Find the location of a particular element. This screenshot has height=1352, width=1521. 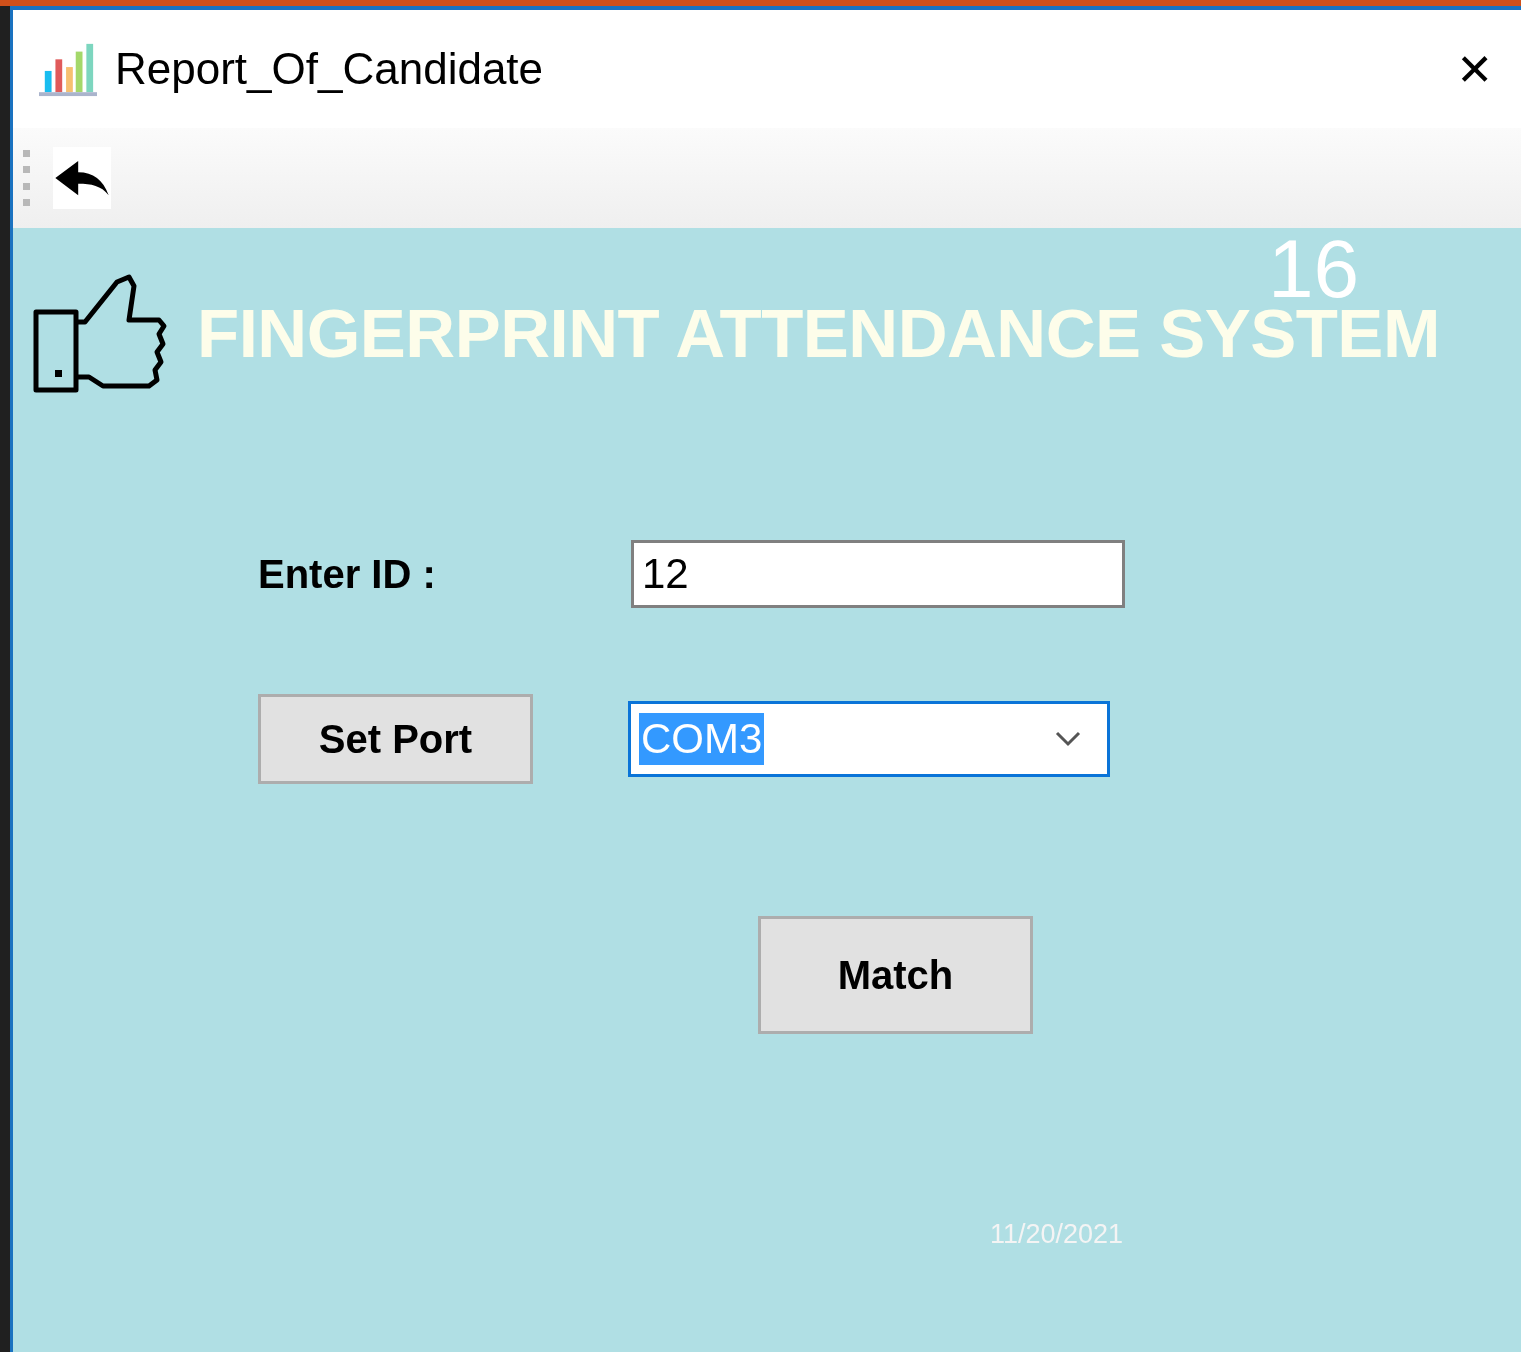

match-button: Match is located at coordinates (895, 975).